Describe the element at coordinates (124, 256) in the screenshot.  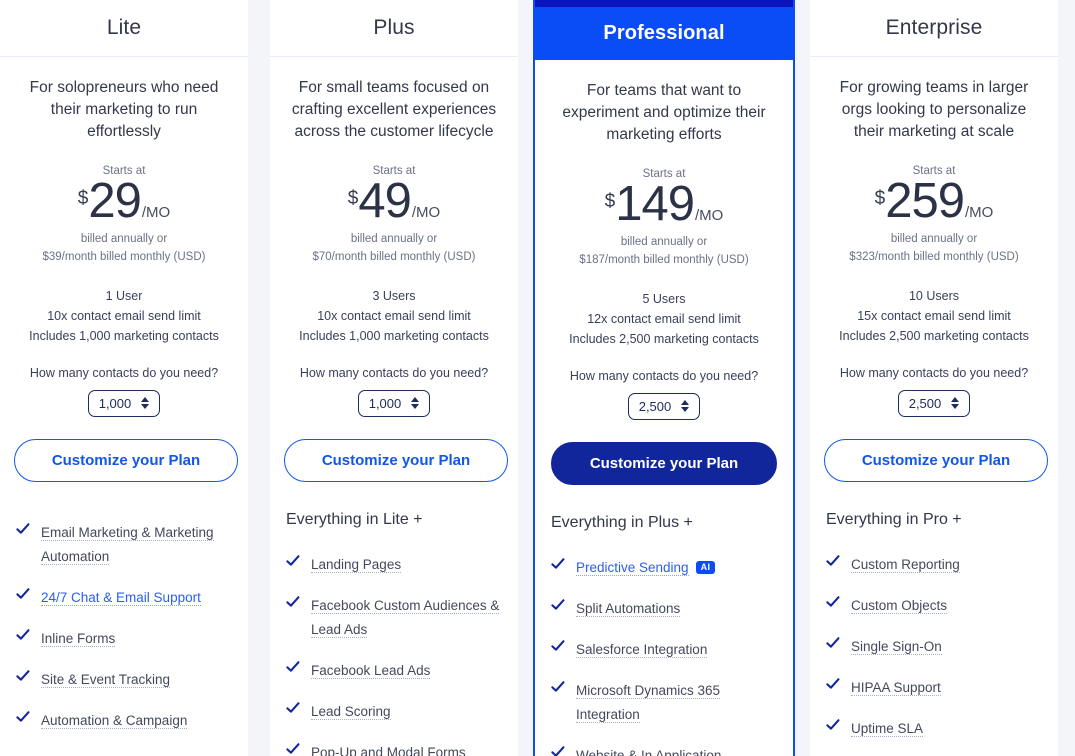
I see `billing-note-line-2: $39/month billed monthly (USD)` at that location.